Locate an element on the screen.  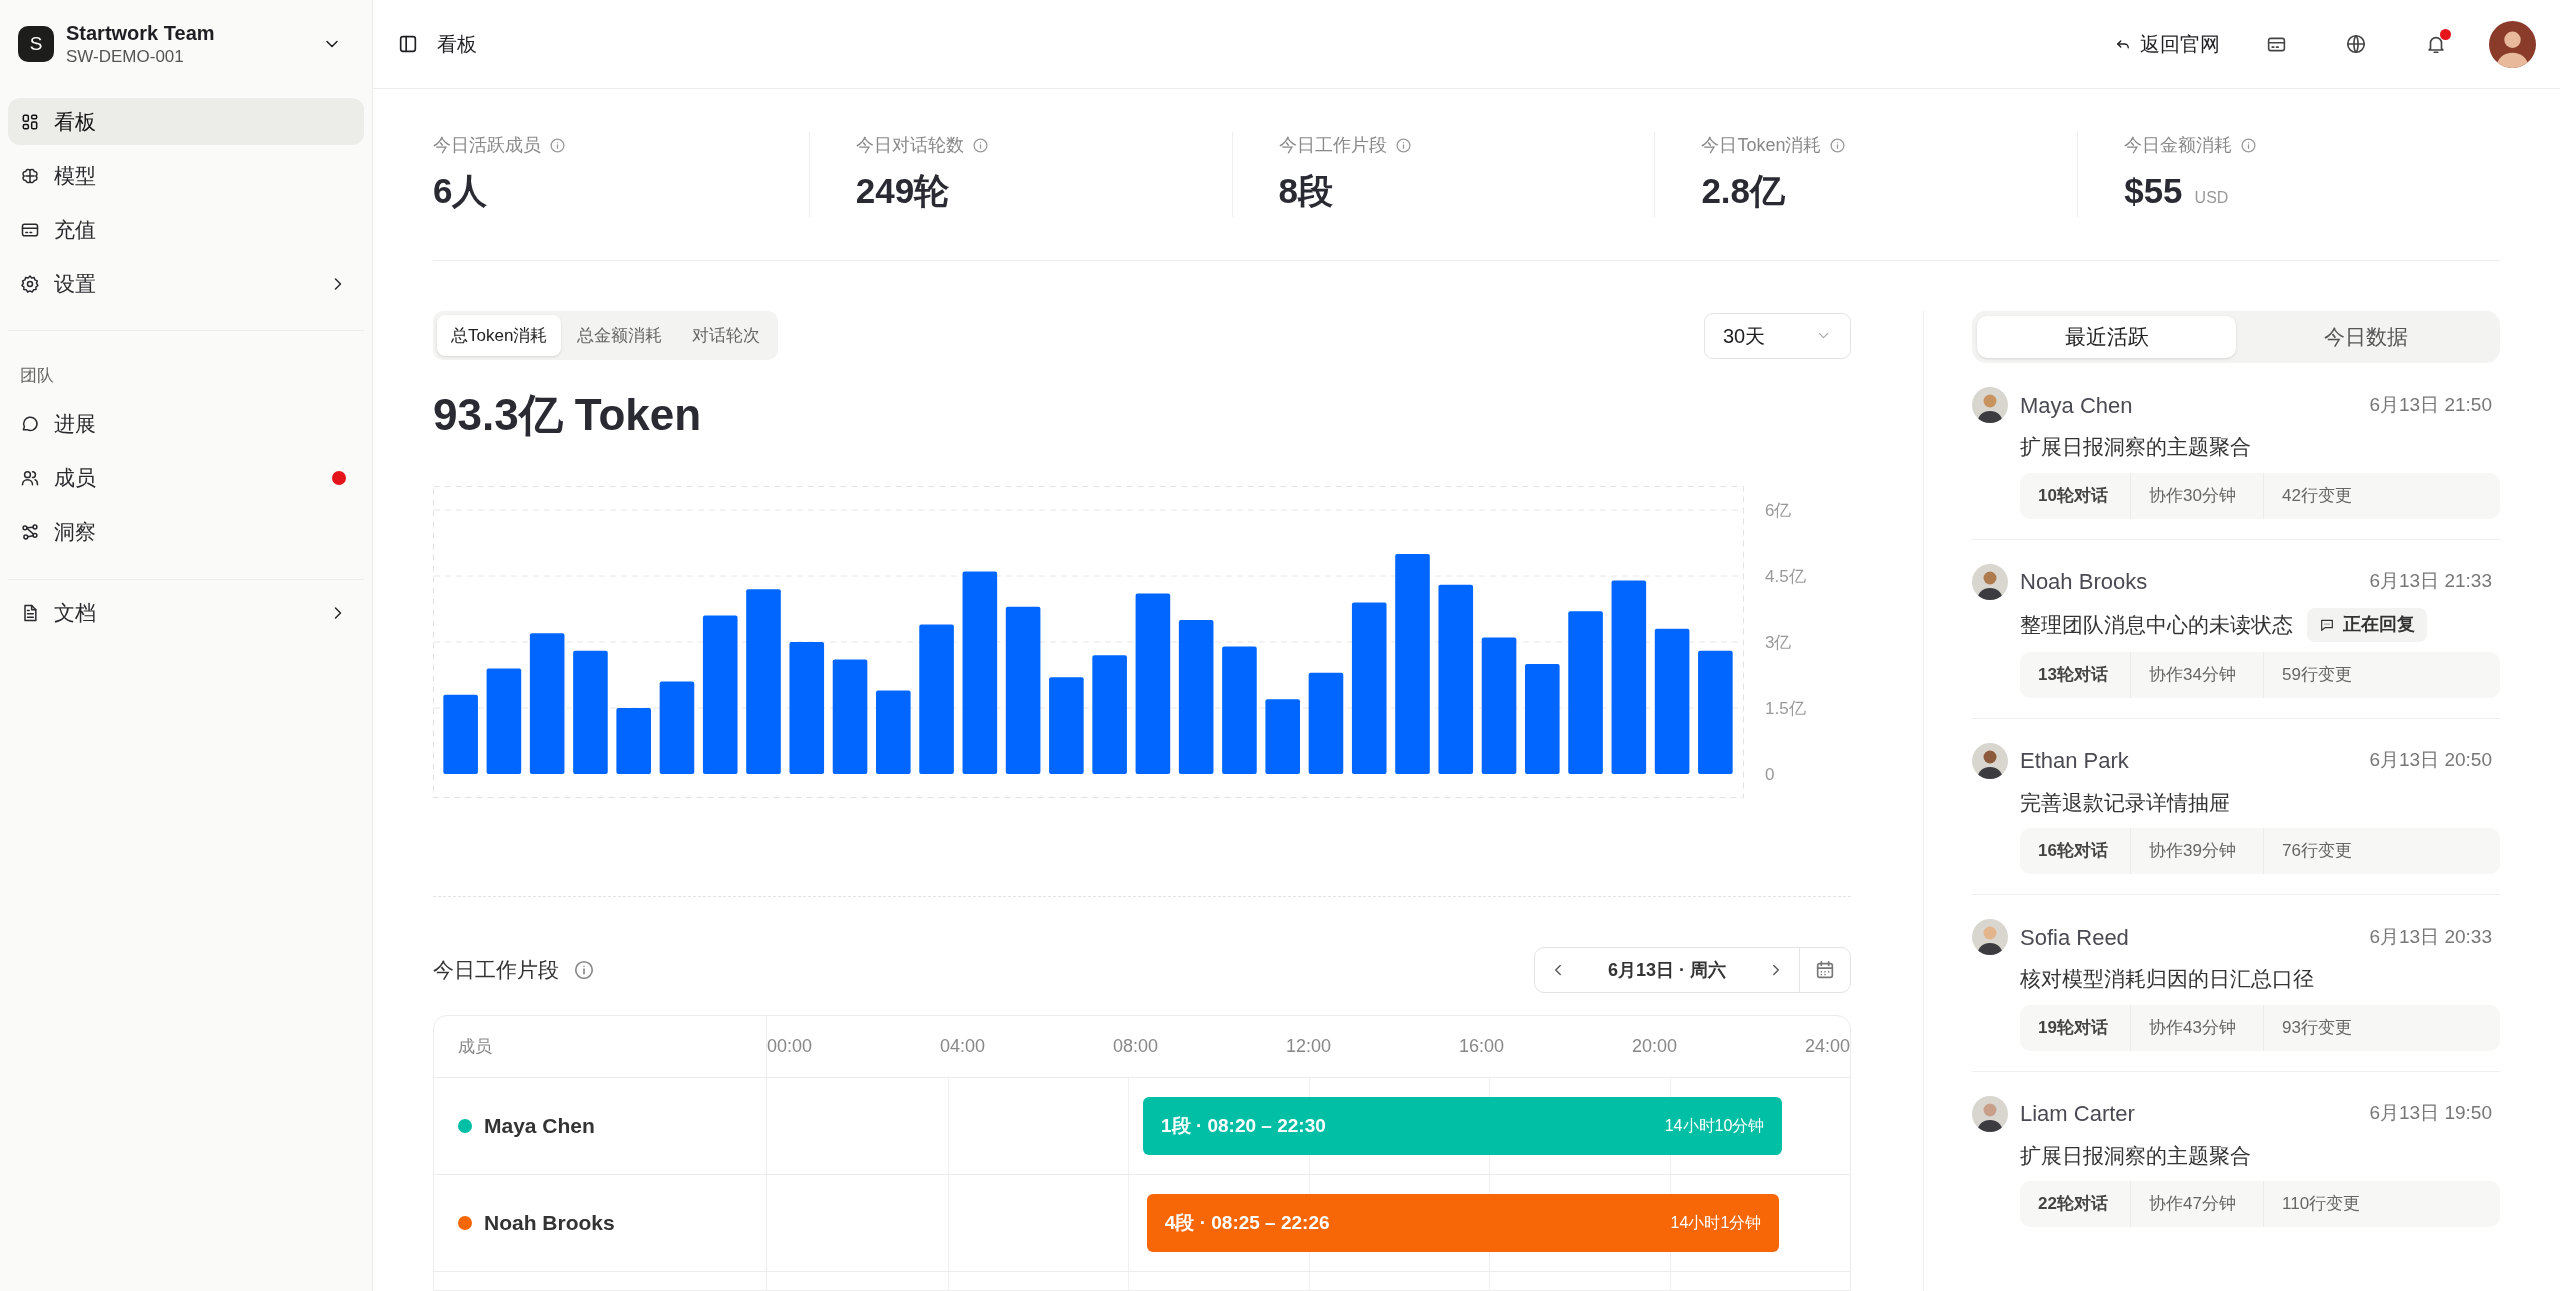
section-label: 团队 is located at coordinates (37, 376).